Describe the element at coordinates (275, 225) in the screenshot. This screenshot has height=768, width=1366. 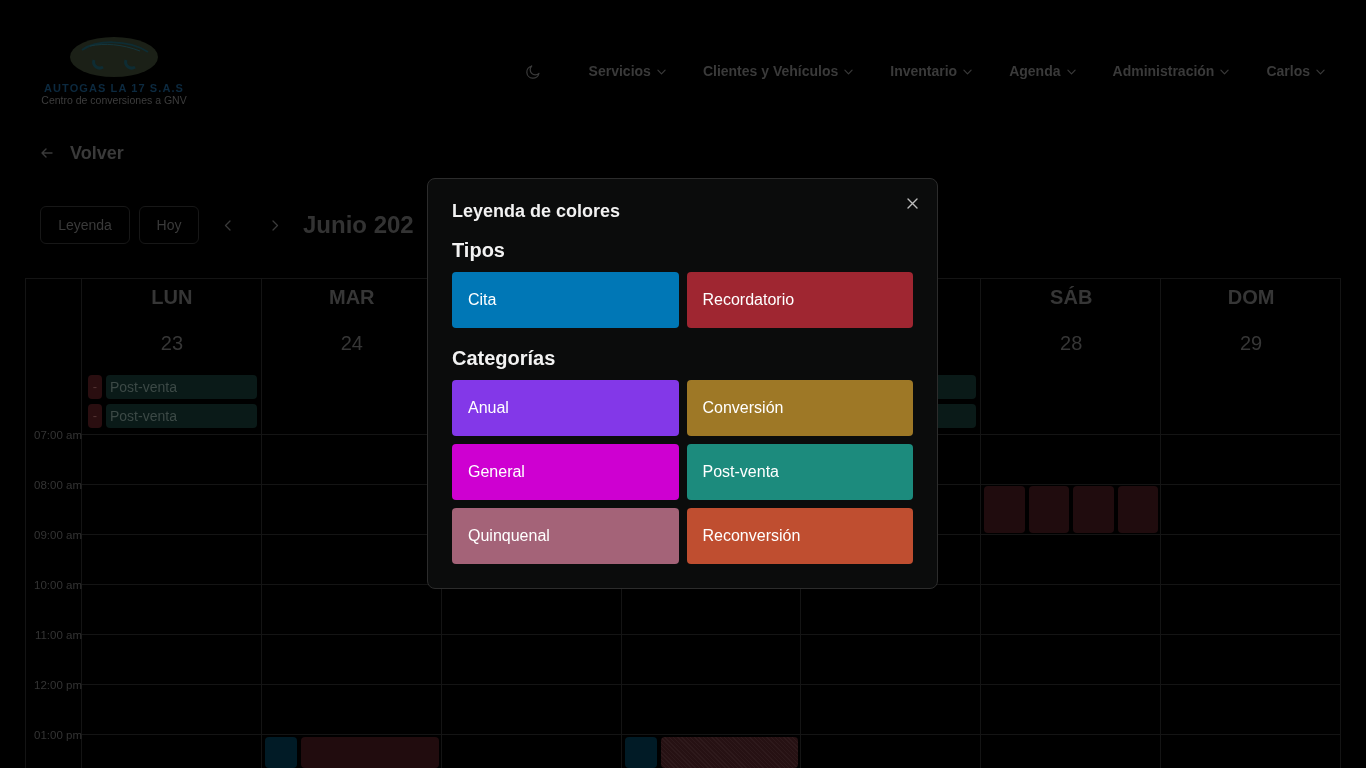
I see `chevron-right-icon` at that location.